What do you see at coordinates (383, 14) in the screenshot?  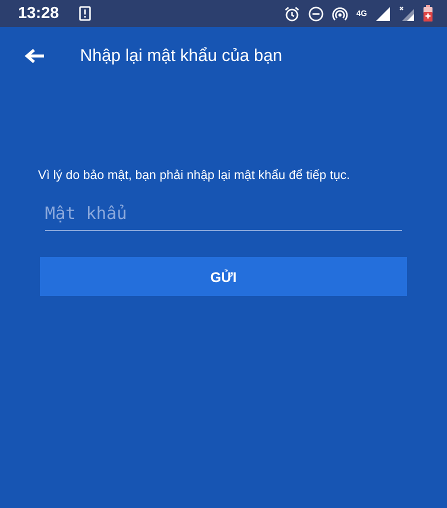 I see `signal-icon` at bounding box center [383, 14].